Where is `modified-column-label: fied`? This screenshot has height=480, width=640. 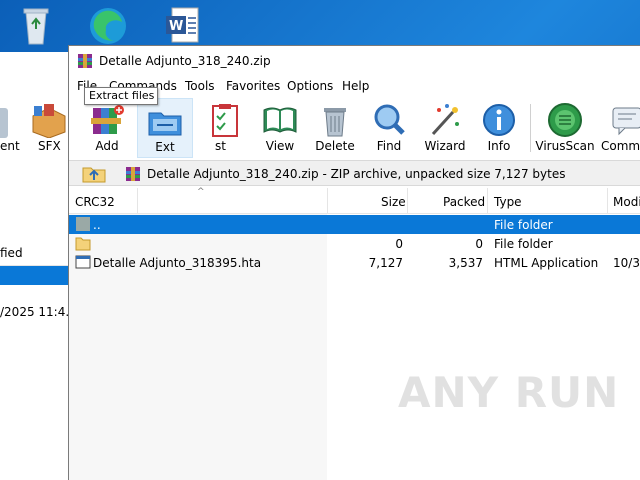 modified-column-label: fied is located at coordinates (11, 253).